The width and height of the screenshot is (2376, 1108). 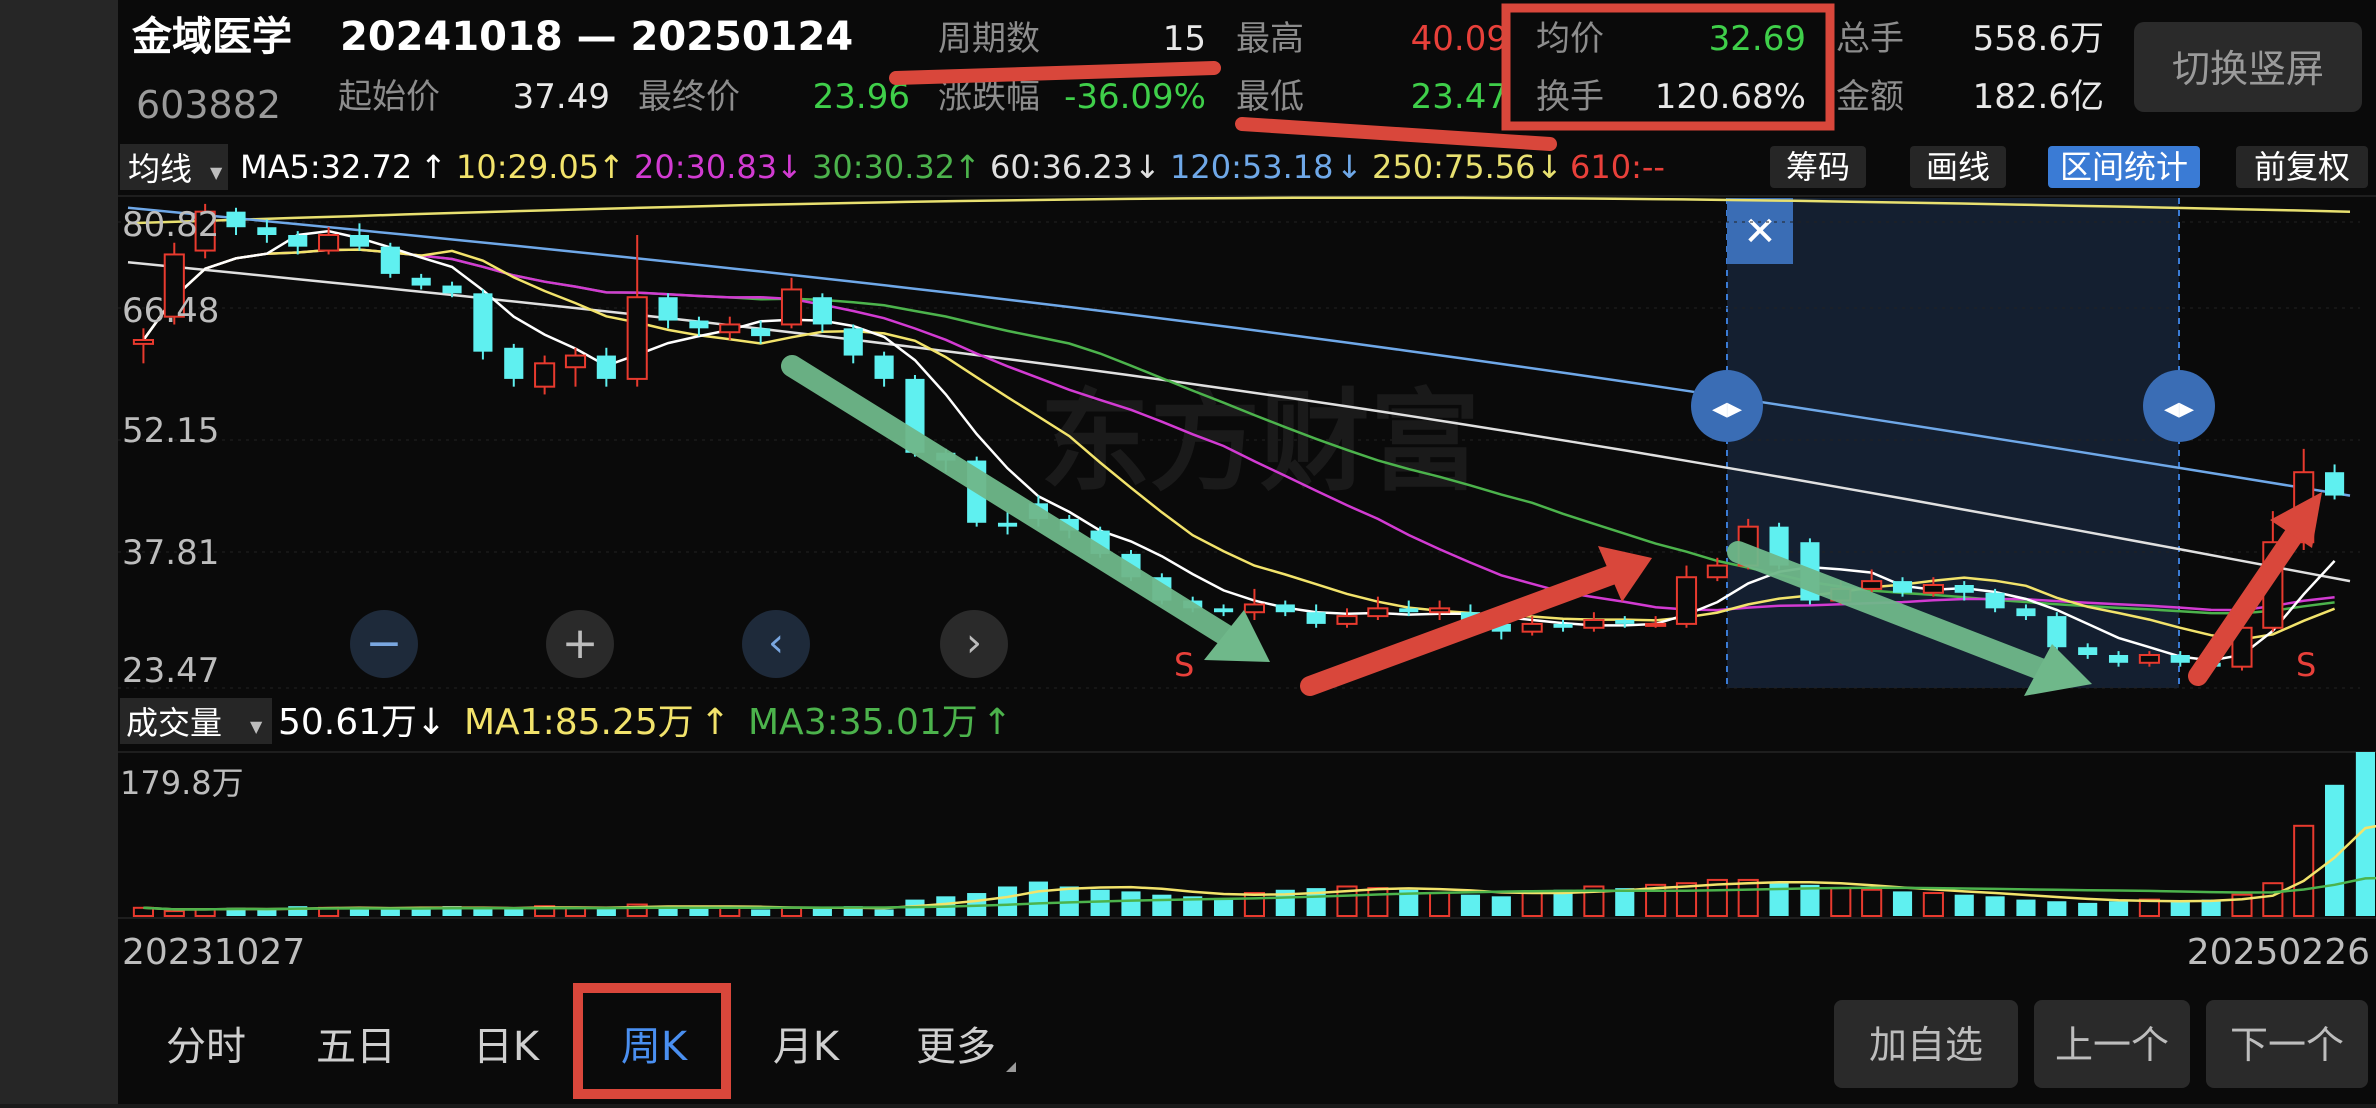 What do you see at coordinates (883, 167) in the screenshot?
I see `ma30-value: 30:30.32` at bounding box center [883, 167].